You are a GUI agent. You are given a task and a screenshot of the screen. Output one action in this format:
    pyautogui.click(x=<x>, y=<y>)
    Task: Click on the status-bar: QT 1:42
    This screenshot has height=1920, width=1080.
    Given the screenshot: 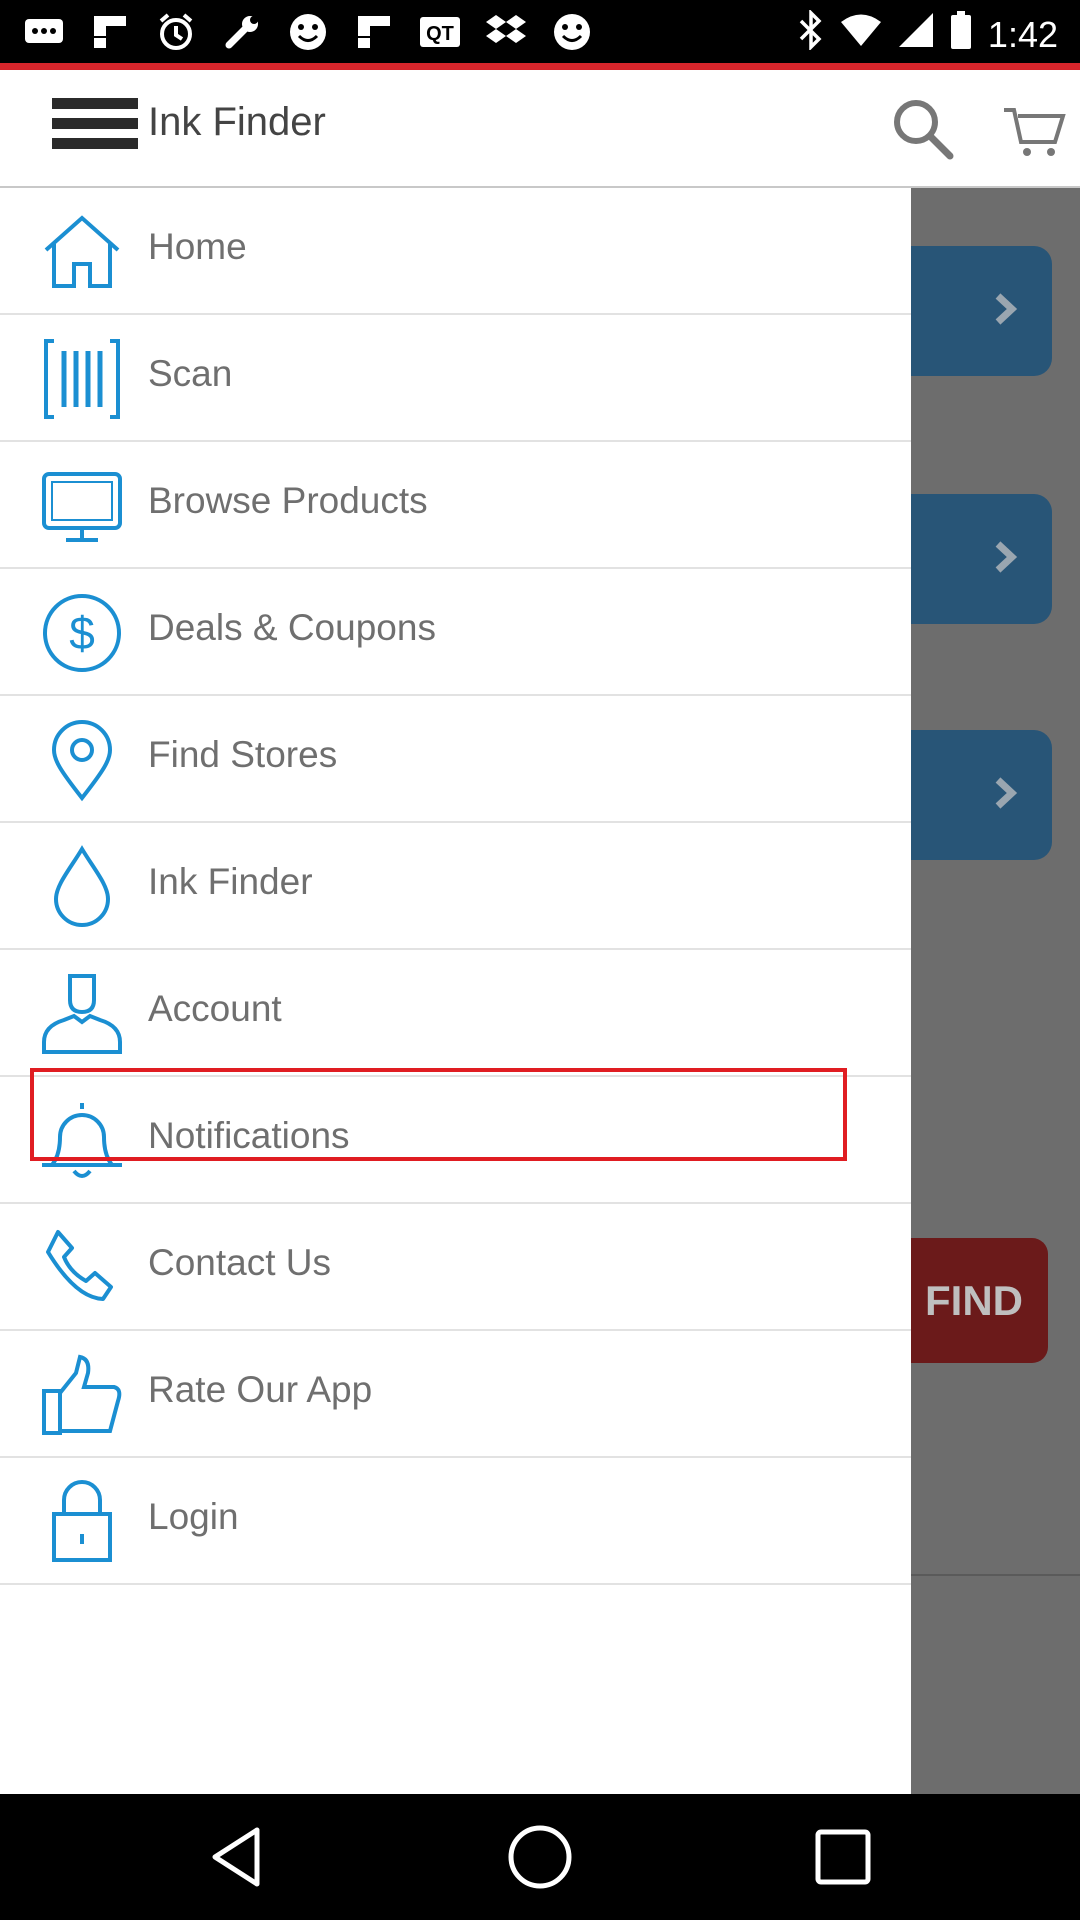 What is the action you would take?
    pyautogui.click(x=540, y=31)
    